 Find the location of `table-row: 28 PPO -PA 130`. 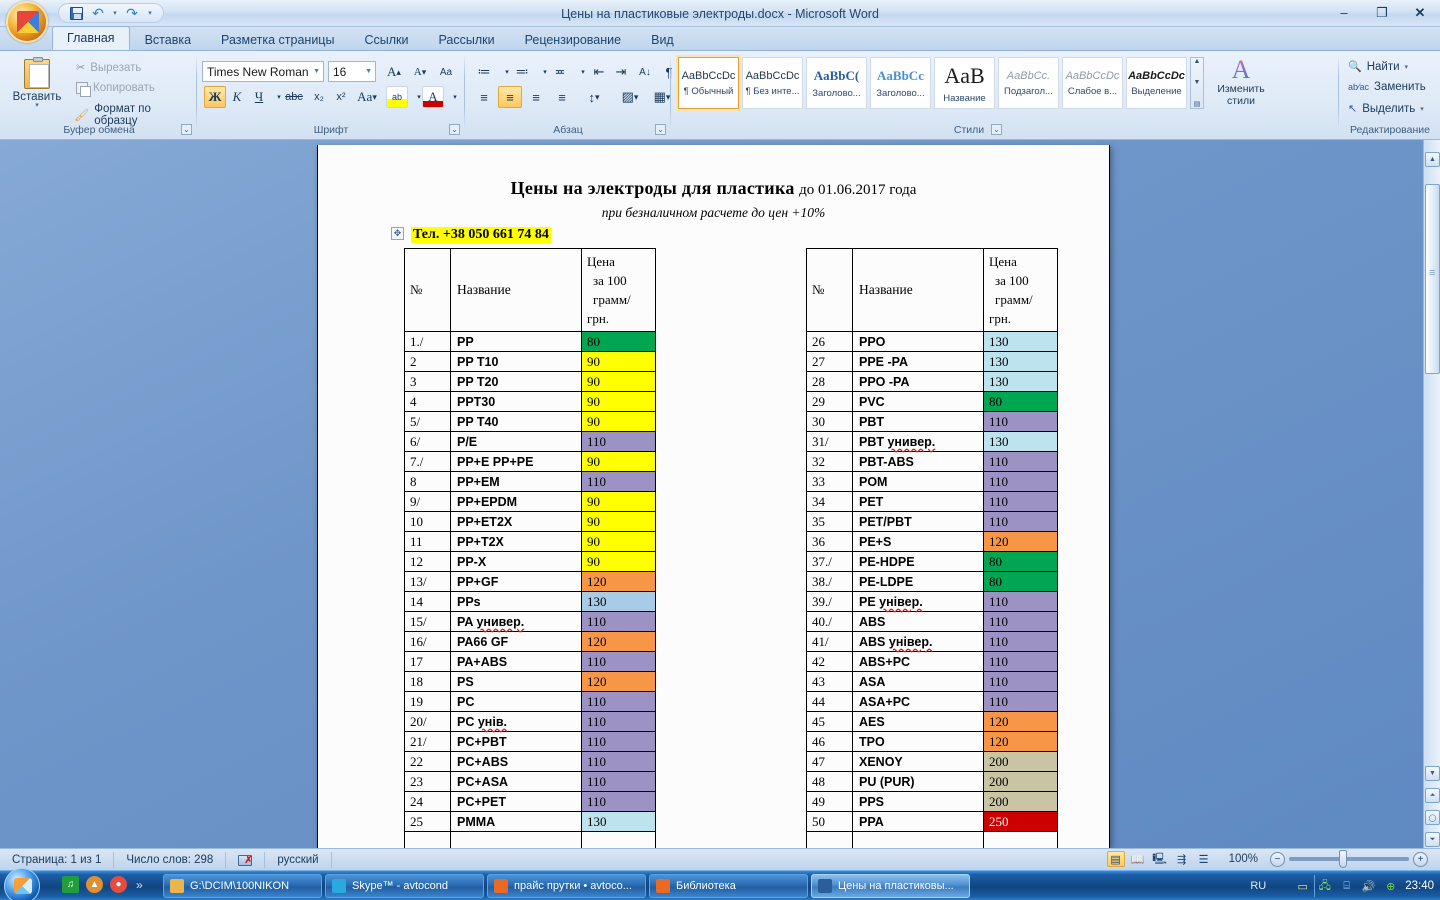

table-row: 28 PPO -PA 130 is located at coordinates (932, 381).